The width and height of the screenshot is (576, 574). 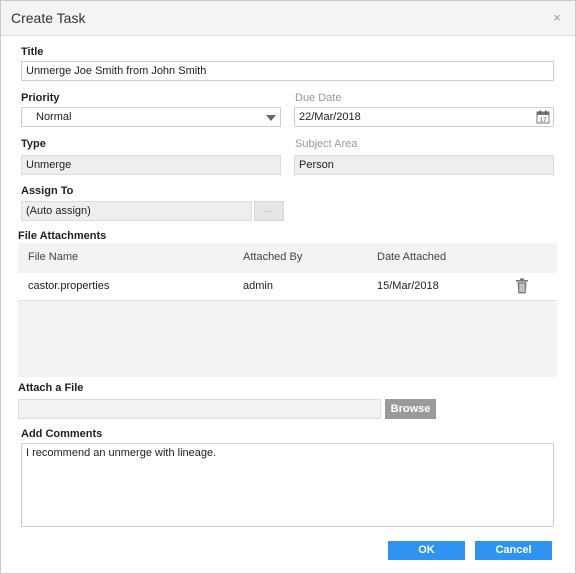 I want to click on dialog-titlebar: Create Task ×, so click(x=288, y=18).